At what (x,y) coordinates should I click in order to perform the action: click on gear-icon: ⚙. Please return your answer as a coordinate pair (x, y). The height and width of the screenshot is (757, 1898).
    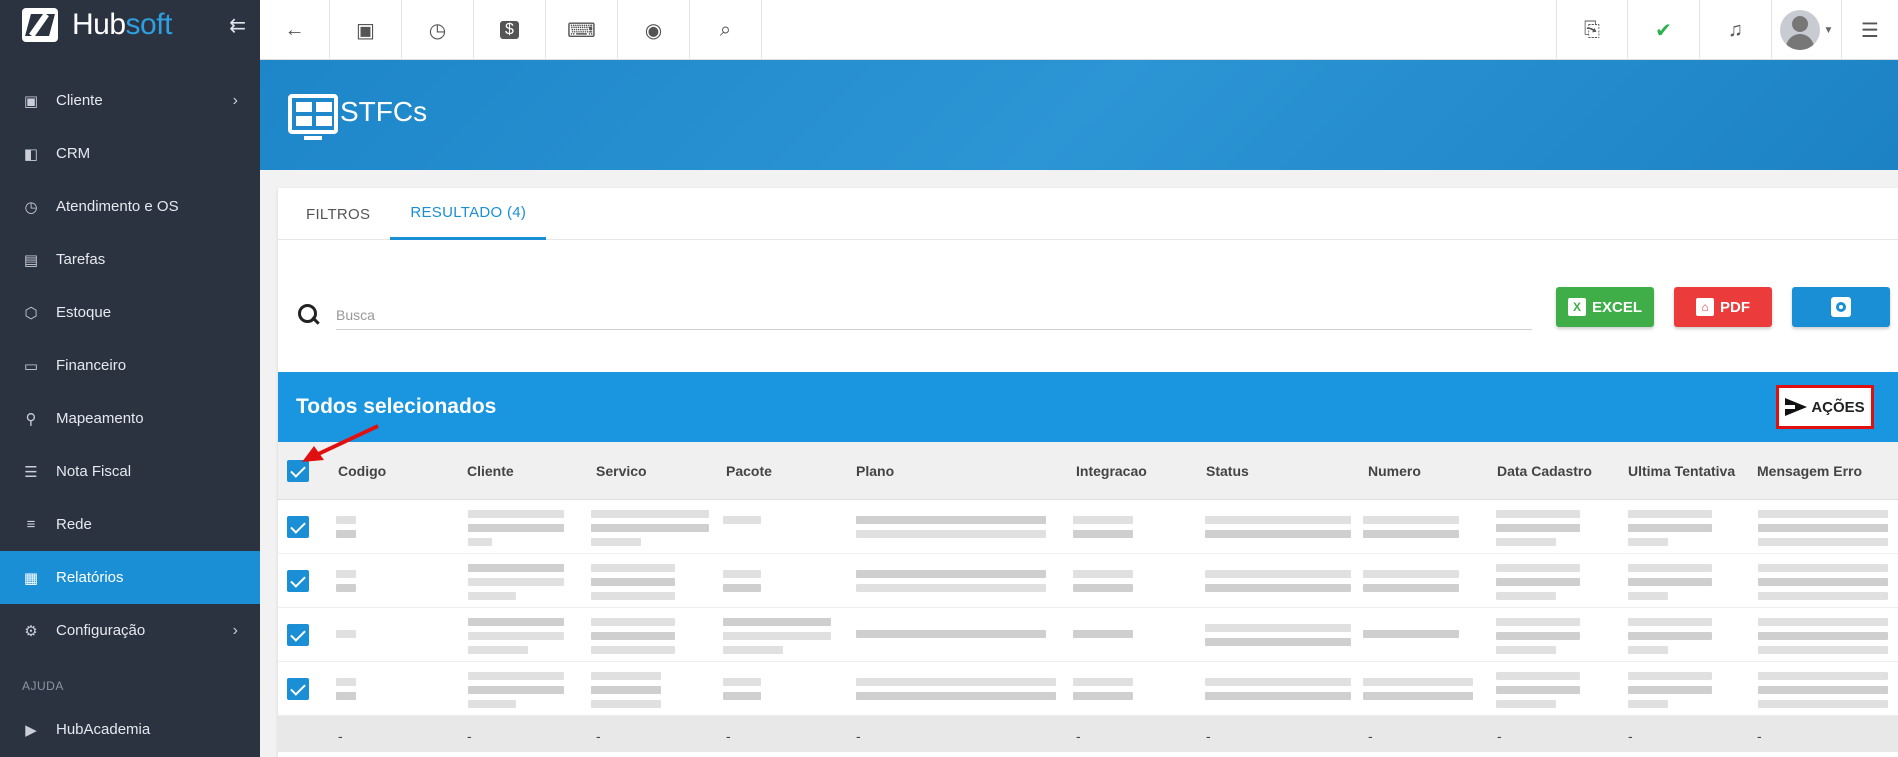
    Looking at the image, I should click on (31, 631).